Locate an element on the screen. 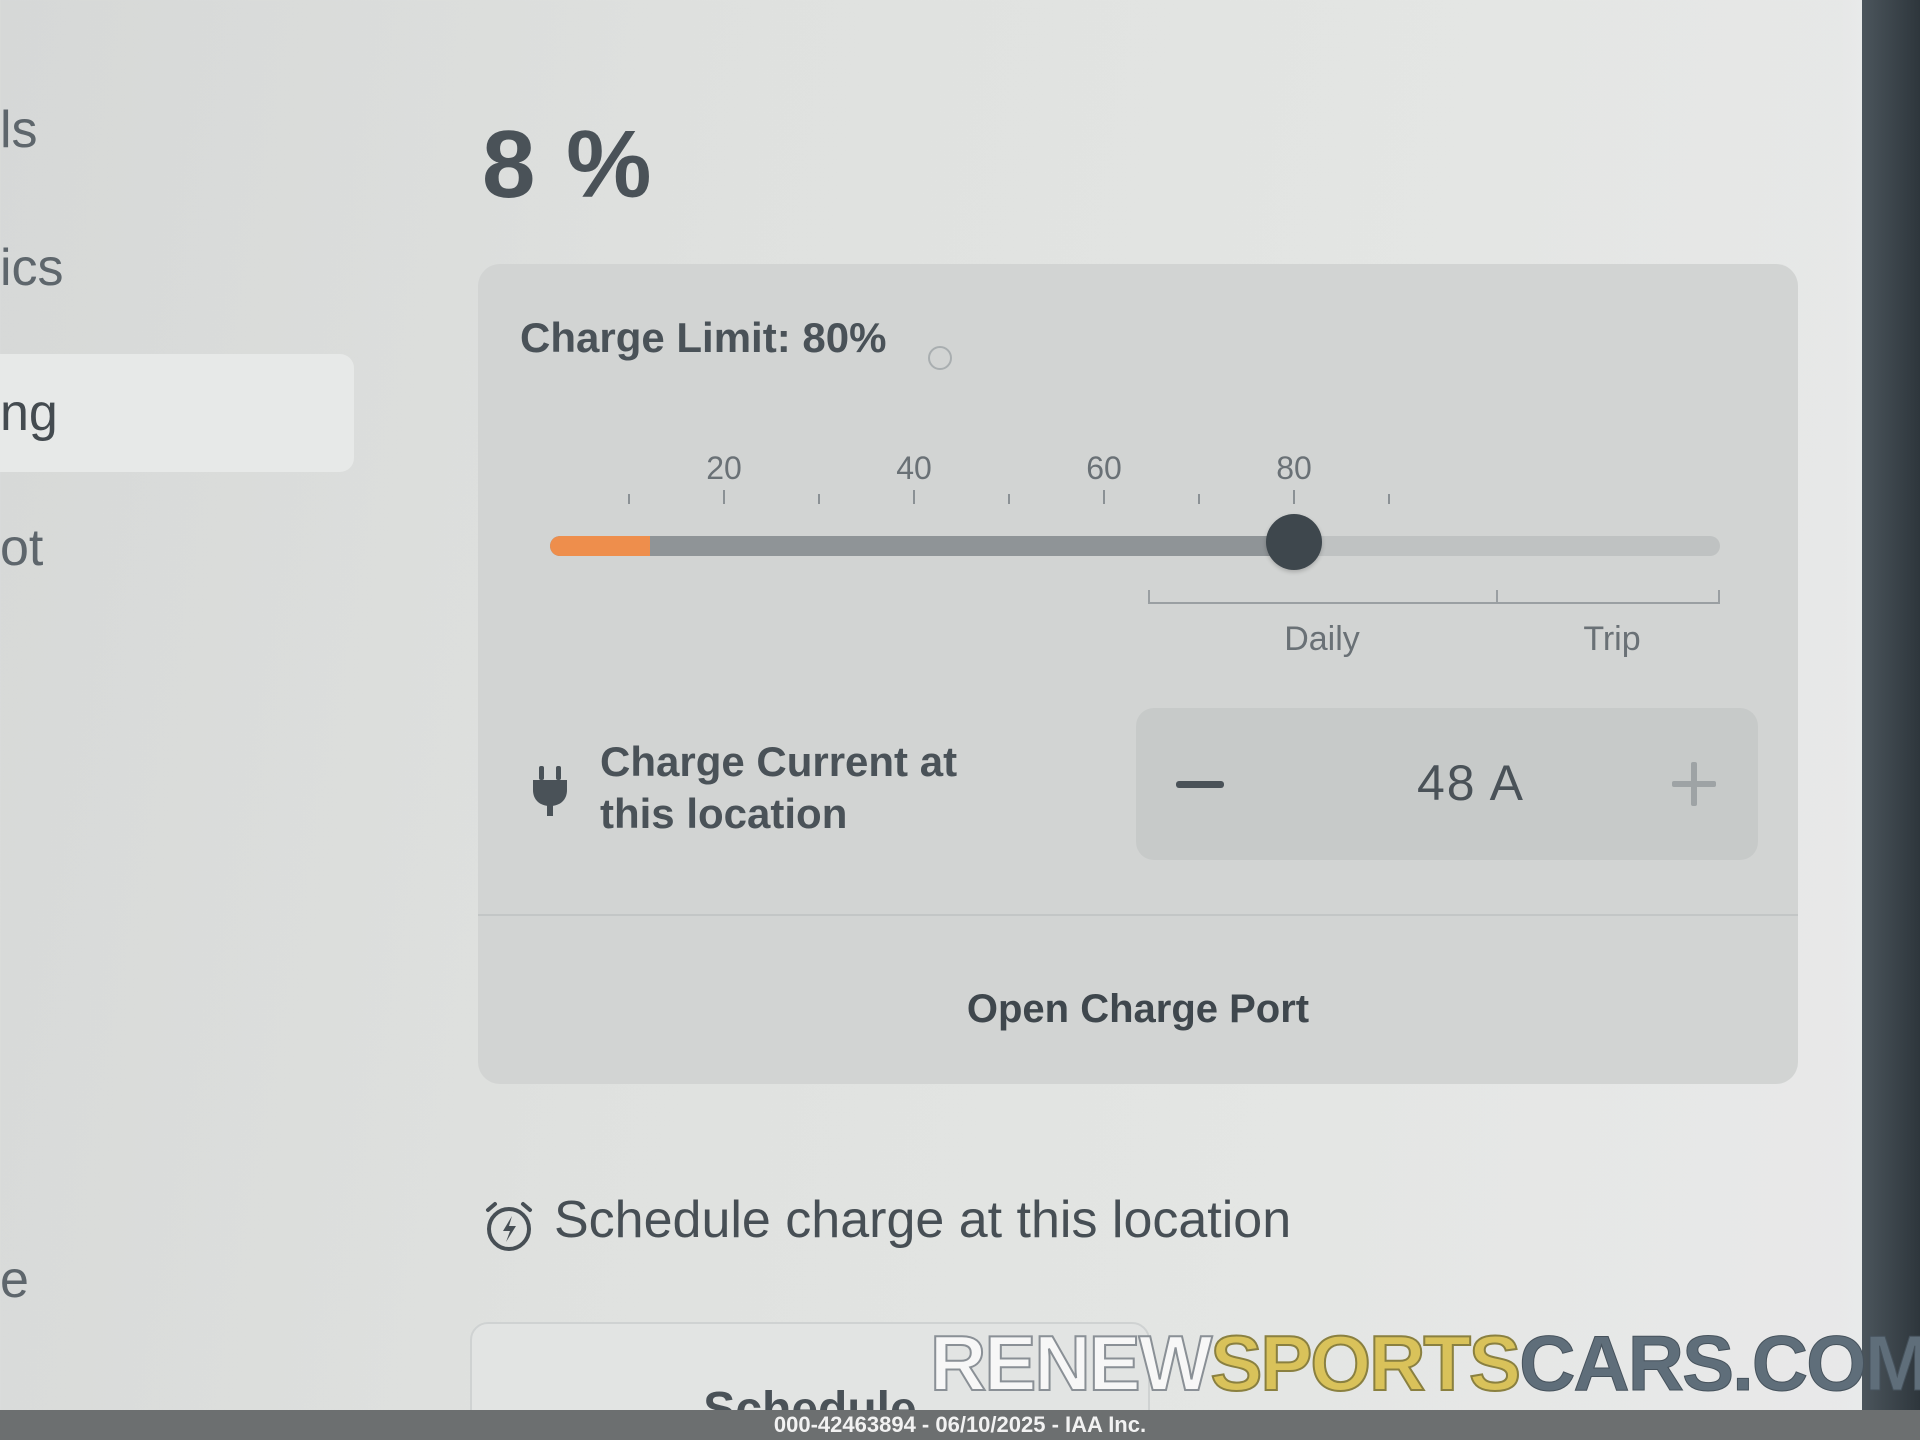  plug-icon is located at coordinates (550, 791).